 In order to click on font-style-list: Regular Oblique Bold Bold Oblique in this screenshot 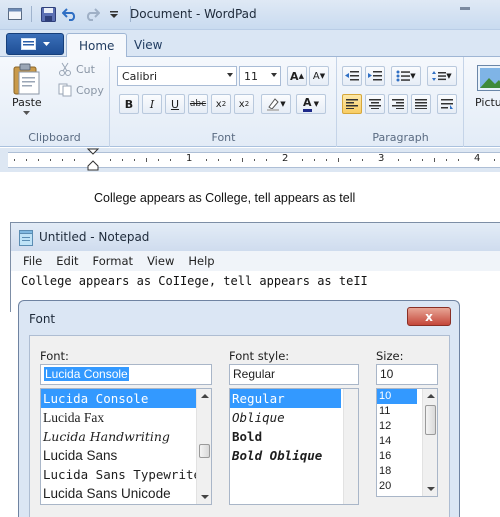, I will do `click(294, 446)`.